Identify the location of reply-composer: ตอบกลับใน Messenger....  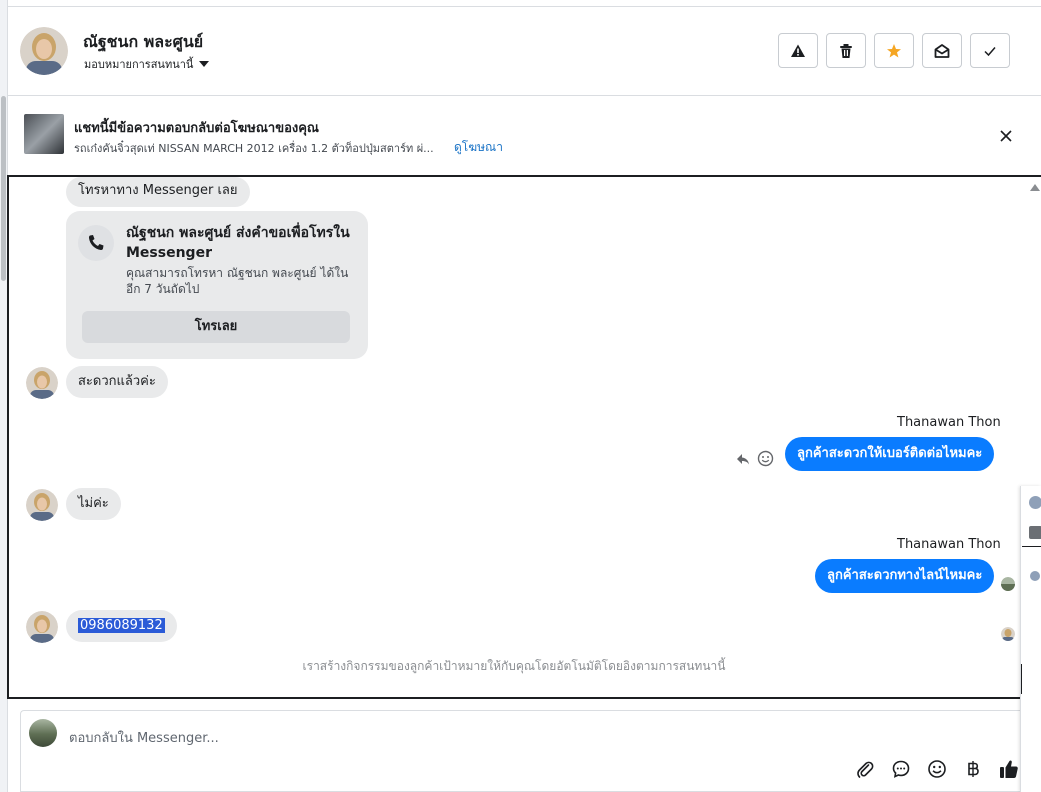
(530, 751).